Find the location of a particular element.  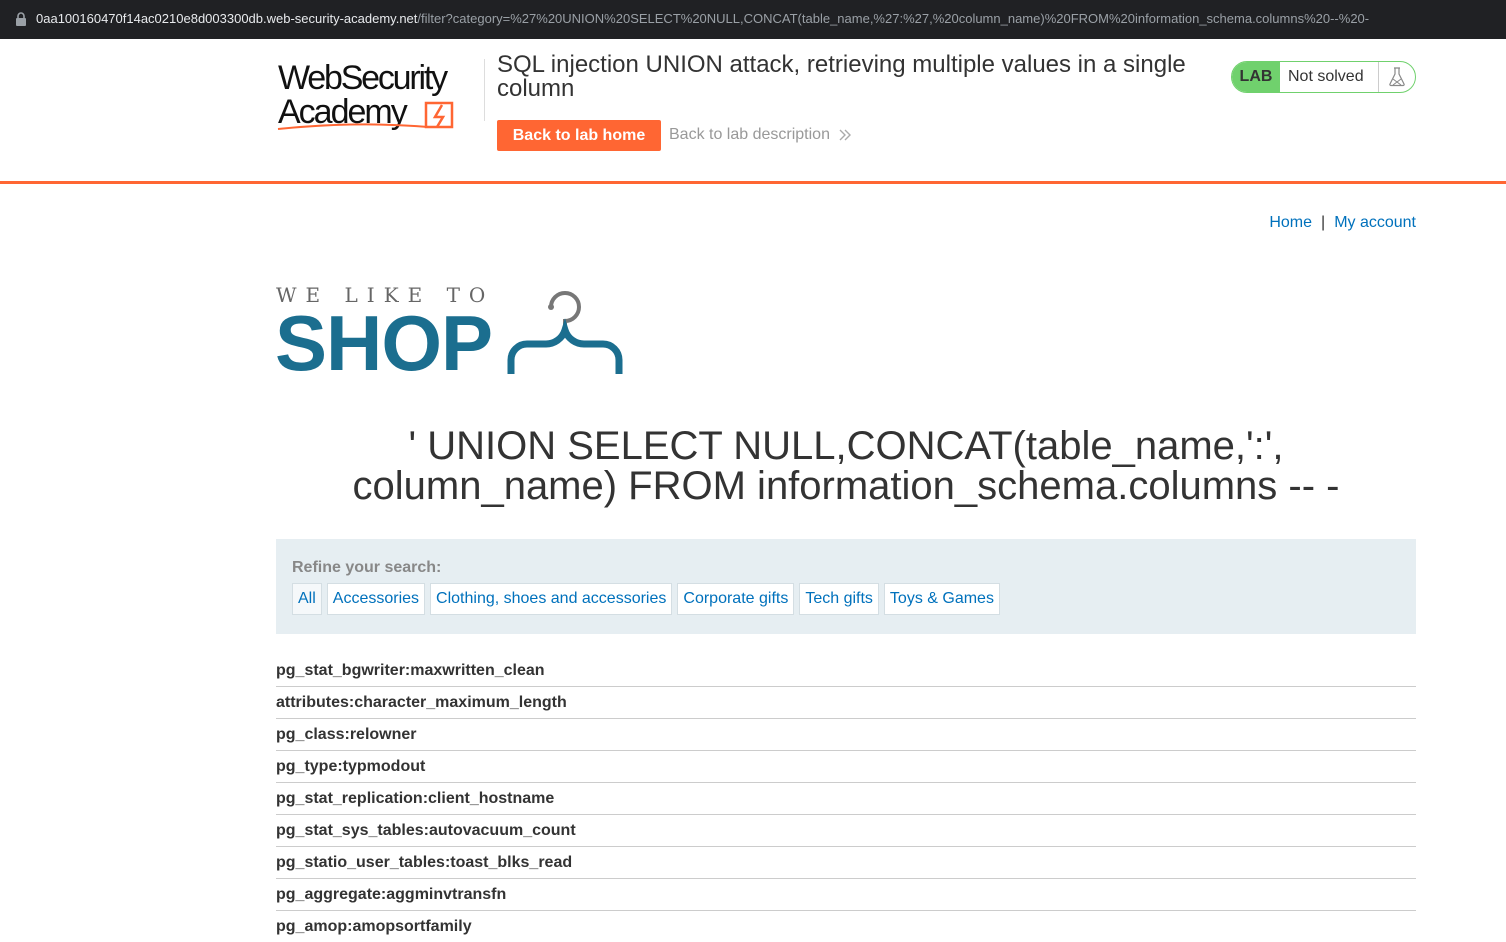

web-security-academy-logo: WebSecurity Academy is located at coordinates (378, 97).